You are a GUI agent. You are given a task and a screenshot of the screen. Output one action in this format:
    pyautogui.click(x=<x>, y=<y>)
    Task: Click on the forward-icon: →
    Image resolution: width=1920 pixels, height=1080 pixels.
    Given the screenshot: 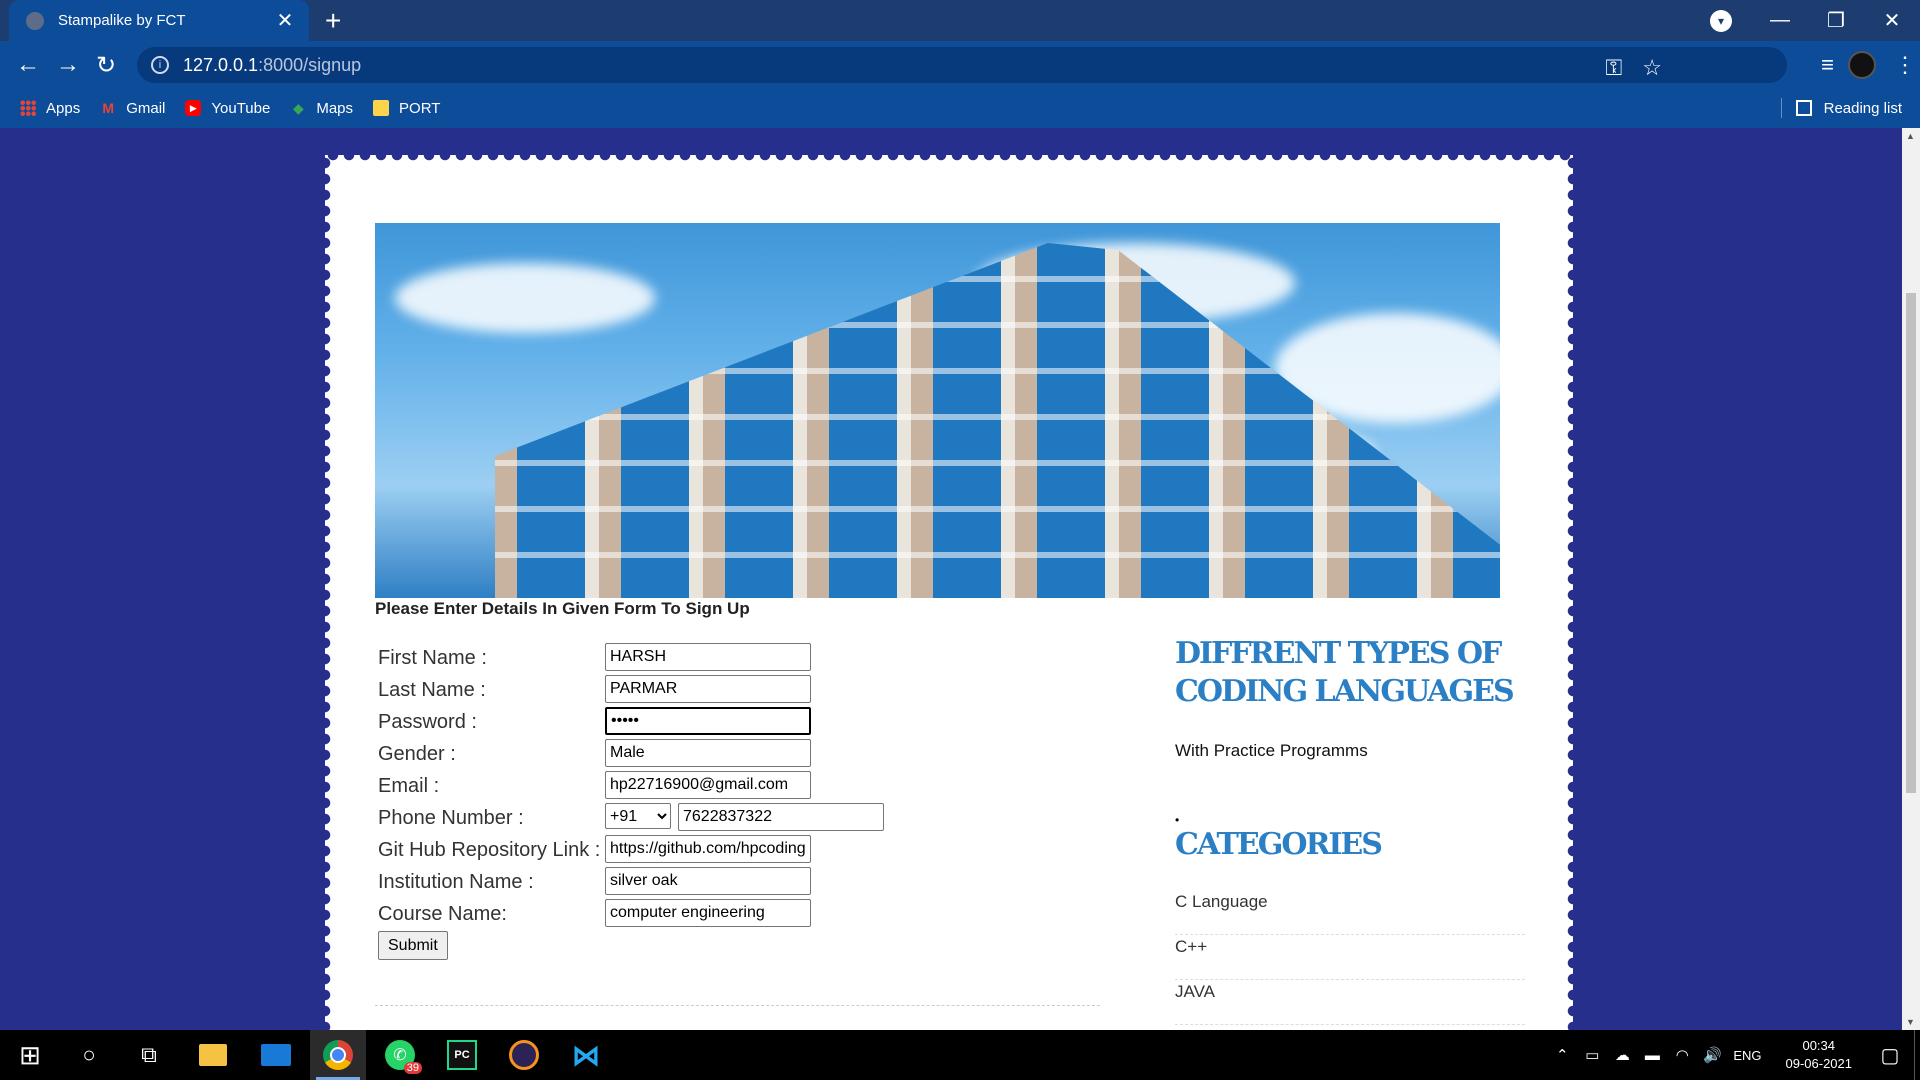 What is the action you would take?
    pyautogui.click(x=68, y=65)
    